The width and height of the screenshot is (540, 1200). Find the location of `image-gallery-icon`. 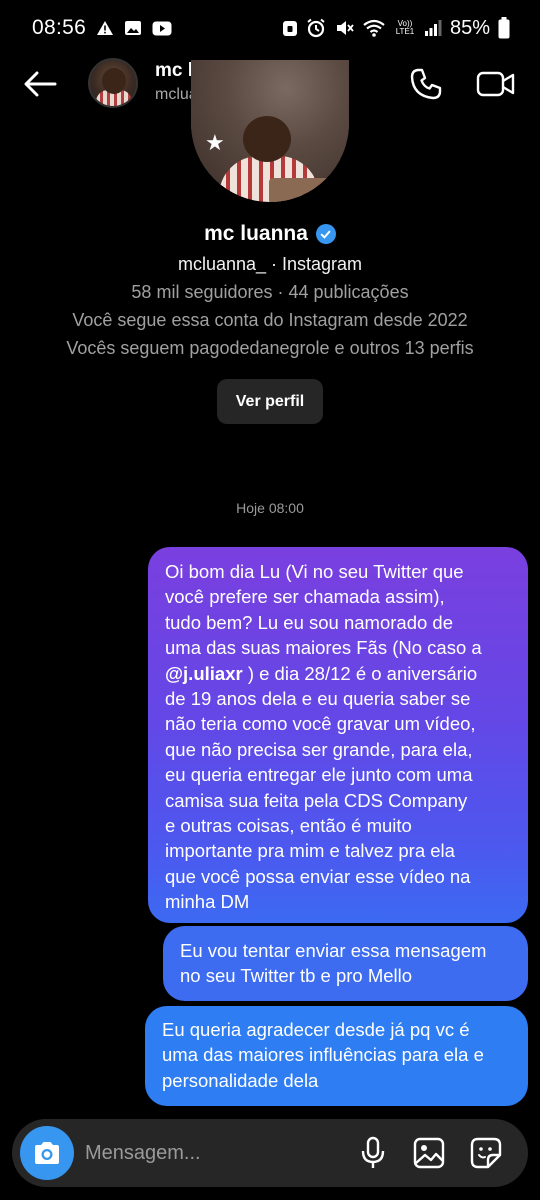

image-gallery-icon is located at coordinates (429, 1153).